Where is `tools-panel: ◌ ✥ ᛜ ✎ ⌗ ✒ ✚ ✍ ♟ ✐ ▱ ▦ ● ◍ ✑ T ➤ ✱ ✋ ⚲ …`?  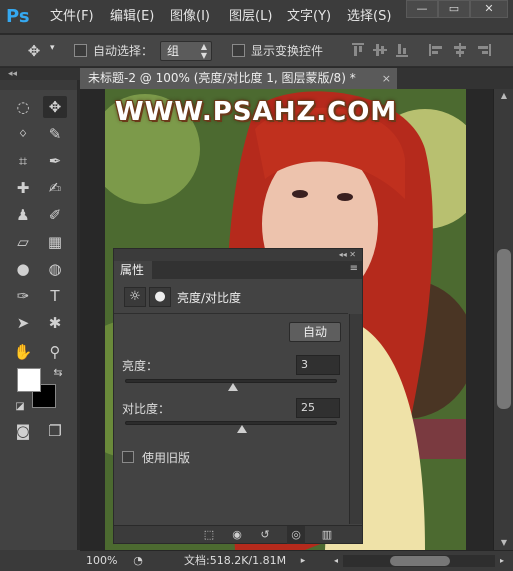
tools-panel: ◌ ✥ ᛜ ✎ ⌗ ✒ ✚ ✍ ♟ ✐ ▱ ▦ ● ◍ ✑ T ➤ ✱ ✋ ⚲ … is located at coordinates (39, 315).